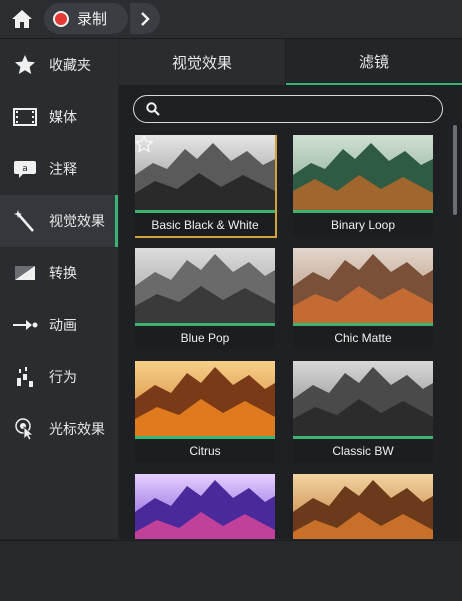 This screenshot has height=601, width=462. Describe the element at coordinates (77, 222) in the screenshot. I see `sidebar-item-label: 视觉效果` at that location.